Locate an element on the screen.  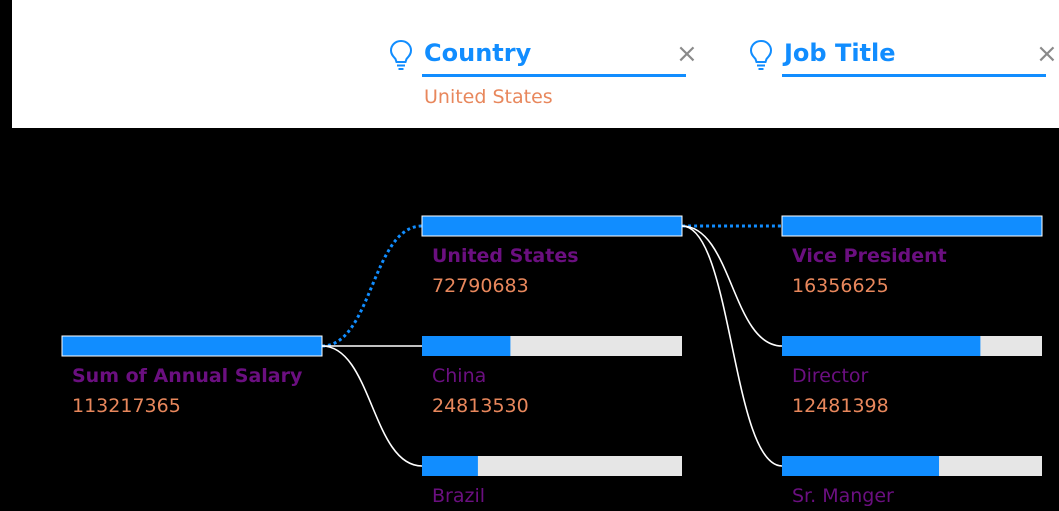
root-node-value: 113217365 is located at coordinates (126, 406).